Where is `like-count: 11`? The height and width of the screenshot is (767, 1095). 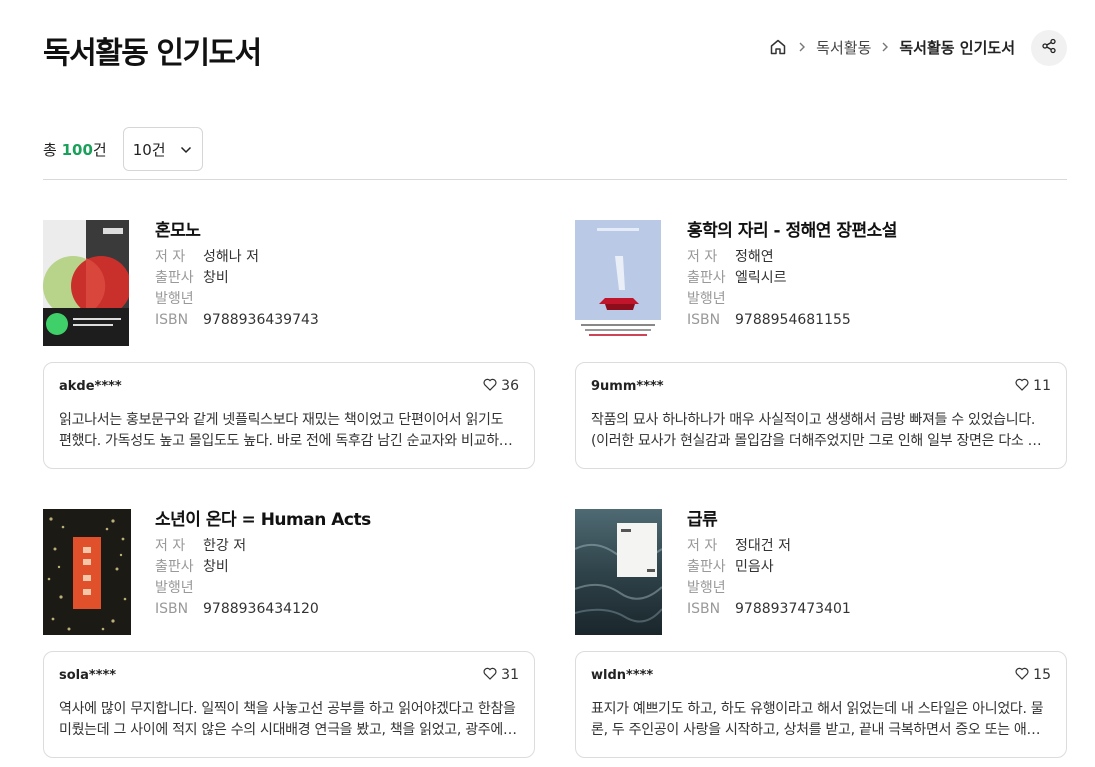
like-count: 11 is located at coordinates (1033, 386).